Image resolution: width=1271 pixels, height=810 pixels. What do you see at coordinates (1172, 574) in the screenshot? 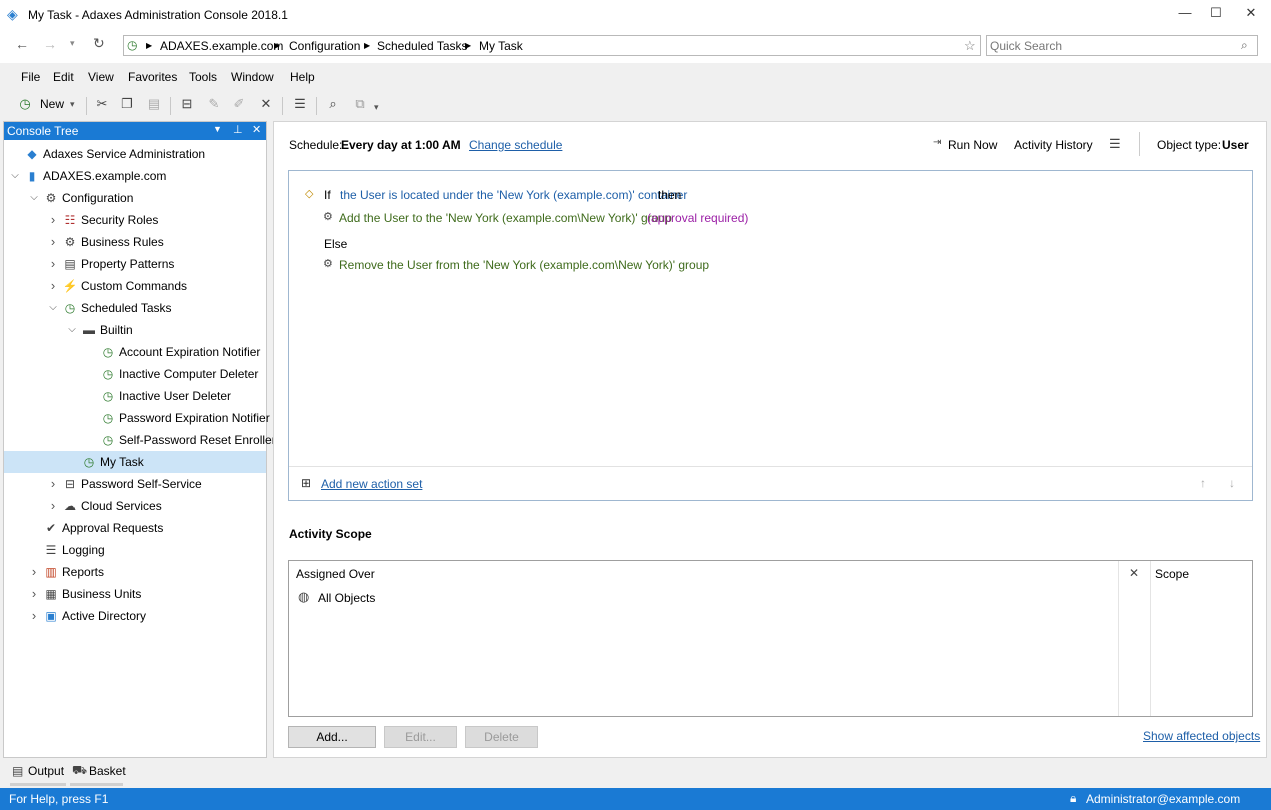
I see `column-header-scope: Scope` at bounding box center [1172, 574].